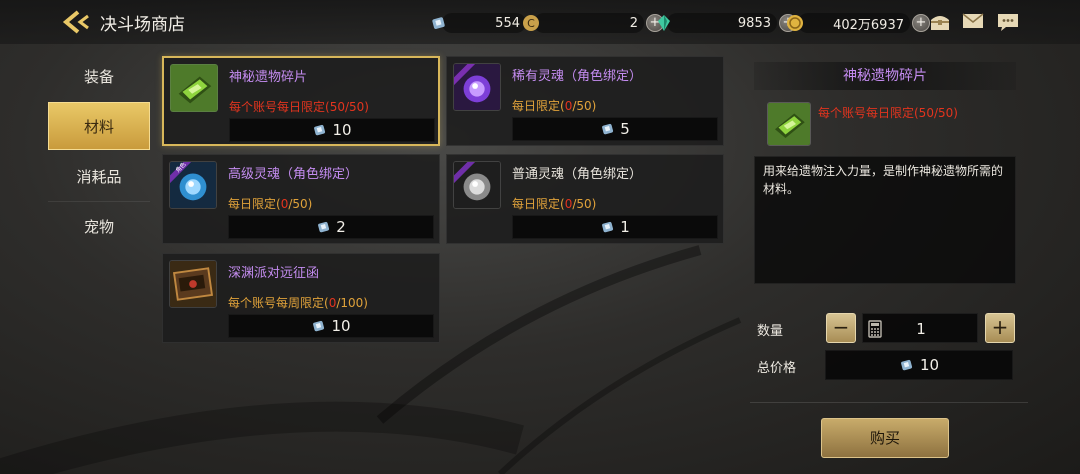 Image resolution: width=1080 pixels, height=474 pixels. What do you see at coordinates (885, 438) in the screenshot?
I see `buy-button: 购买` at bounding box center [885, 438].